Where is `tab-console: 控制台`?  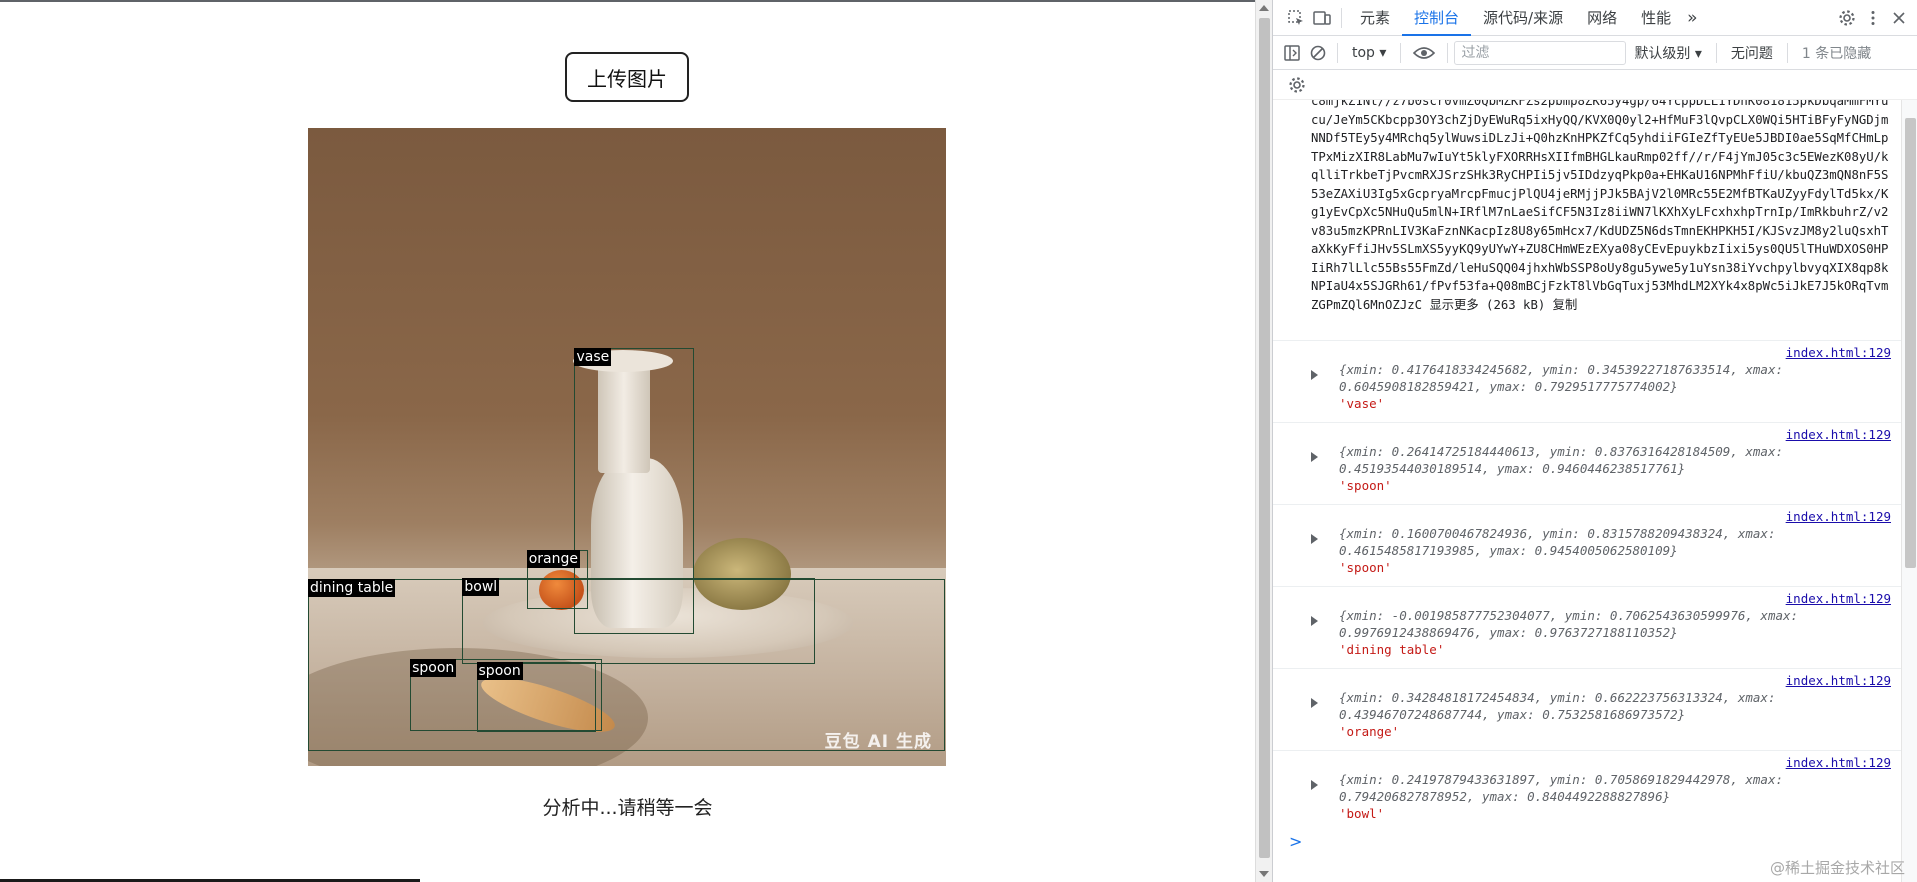
tab-console: 控制台 is located at coordinates (1437, 18).